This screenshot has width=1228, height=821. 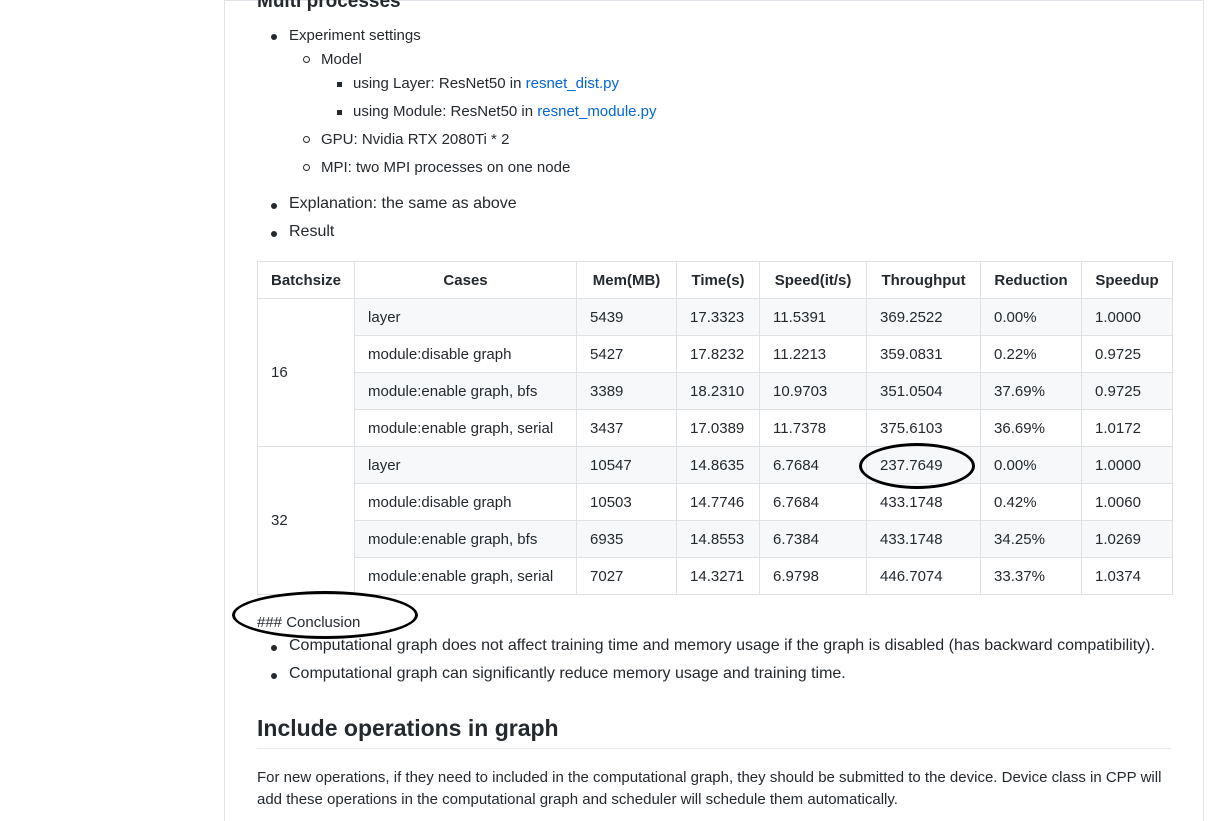 What do you see at coordinates (1127, 502) in the screenshot?
I see `table-cell: 1.0060` at bounding box center [1127, 502].